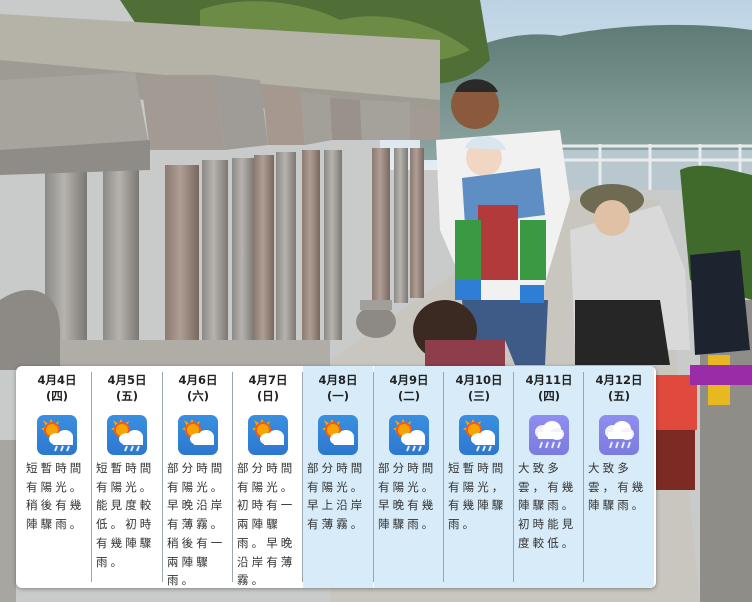 Image resolution: width=752 pixels, height=602 pixels. What do you see at coordinates (549, 380) in the screenshot?
I see `forecast-date: 4月11日` at bounding box center [549, 380].